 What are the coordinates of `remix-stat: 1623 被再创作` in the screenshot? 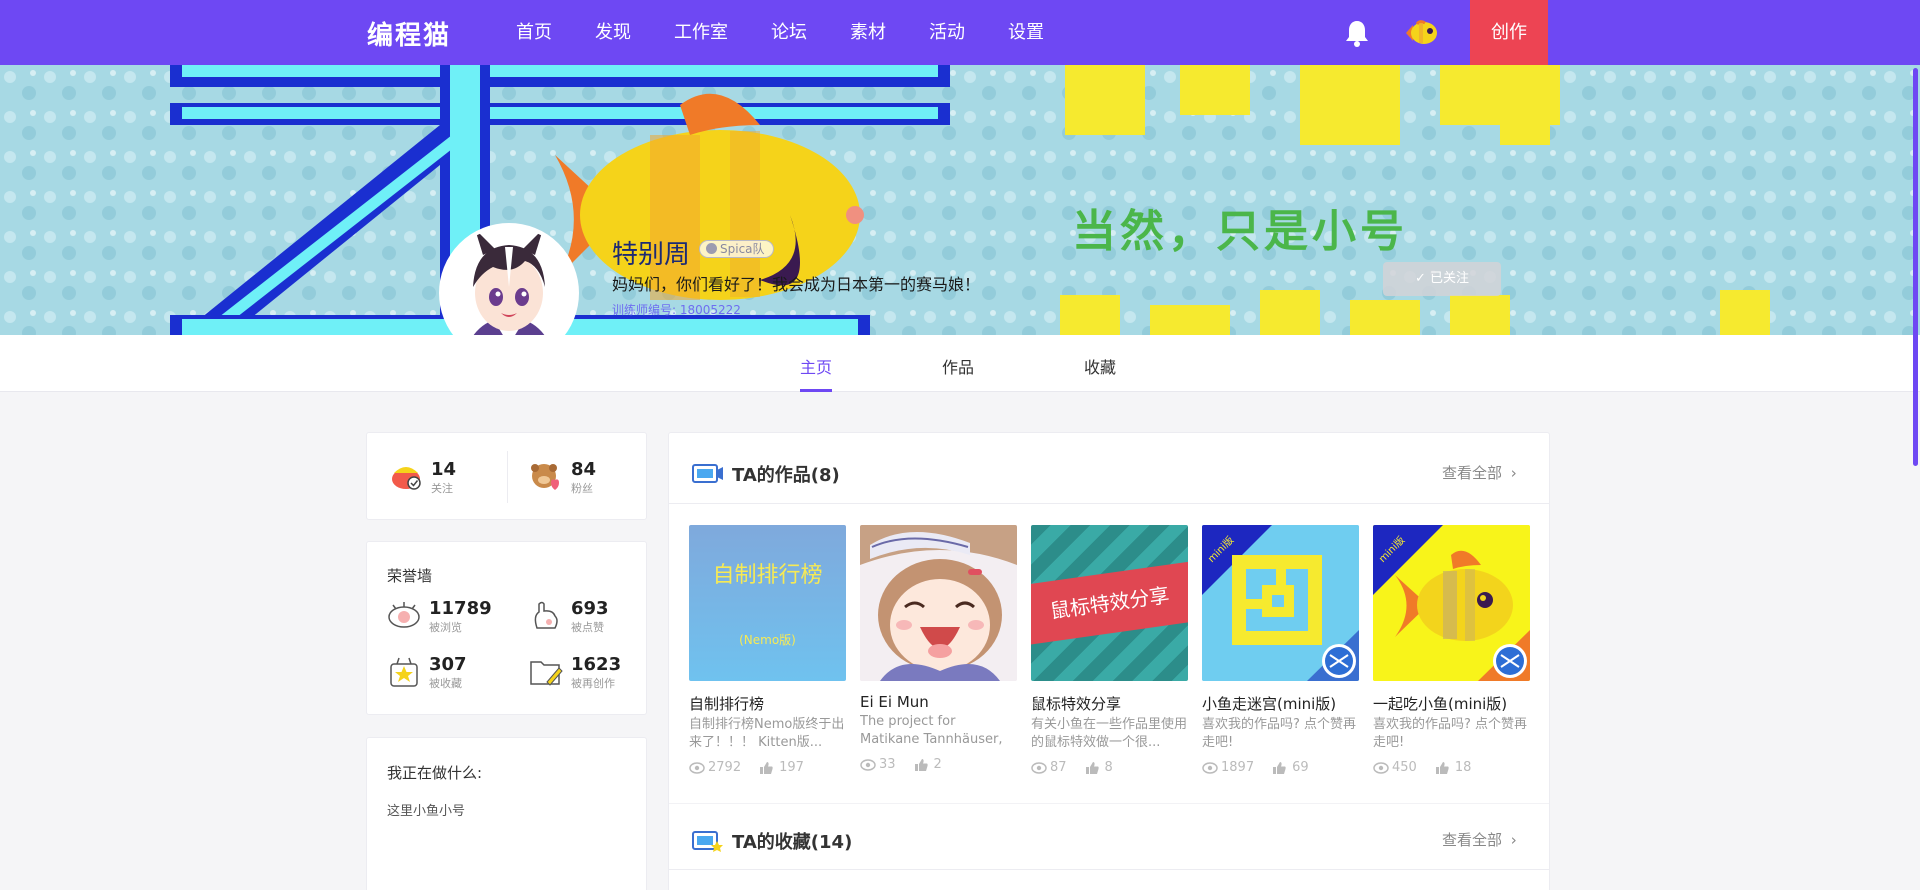 It's located at (584, 672).